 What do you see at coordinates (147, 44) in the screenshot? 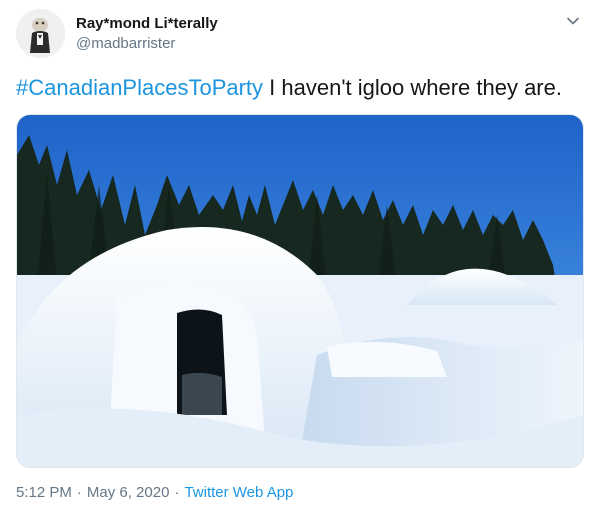
I see `user-handle: @madbarrister` at bounding box center [147, 44].